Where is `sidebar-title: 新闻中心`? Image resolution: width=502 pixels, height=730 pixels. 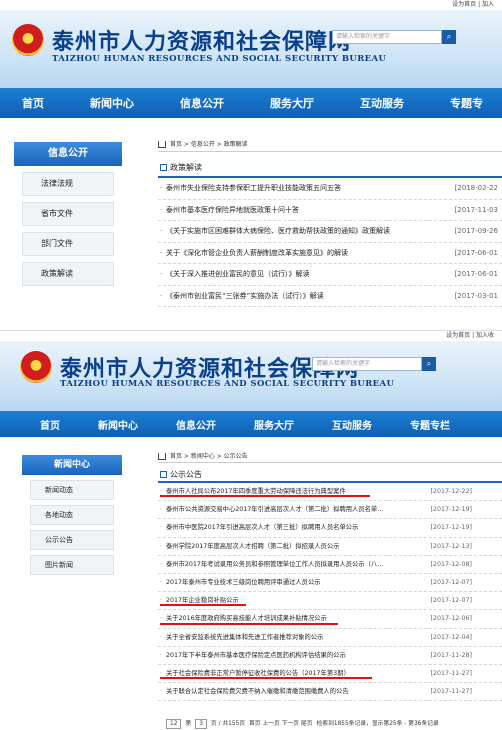
sidebar-title: 新闻中心 is located at coordinates (72, 465).